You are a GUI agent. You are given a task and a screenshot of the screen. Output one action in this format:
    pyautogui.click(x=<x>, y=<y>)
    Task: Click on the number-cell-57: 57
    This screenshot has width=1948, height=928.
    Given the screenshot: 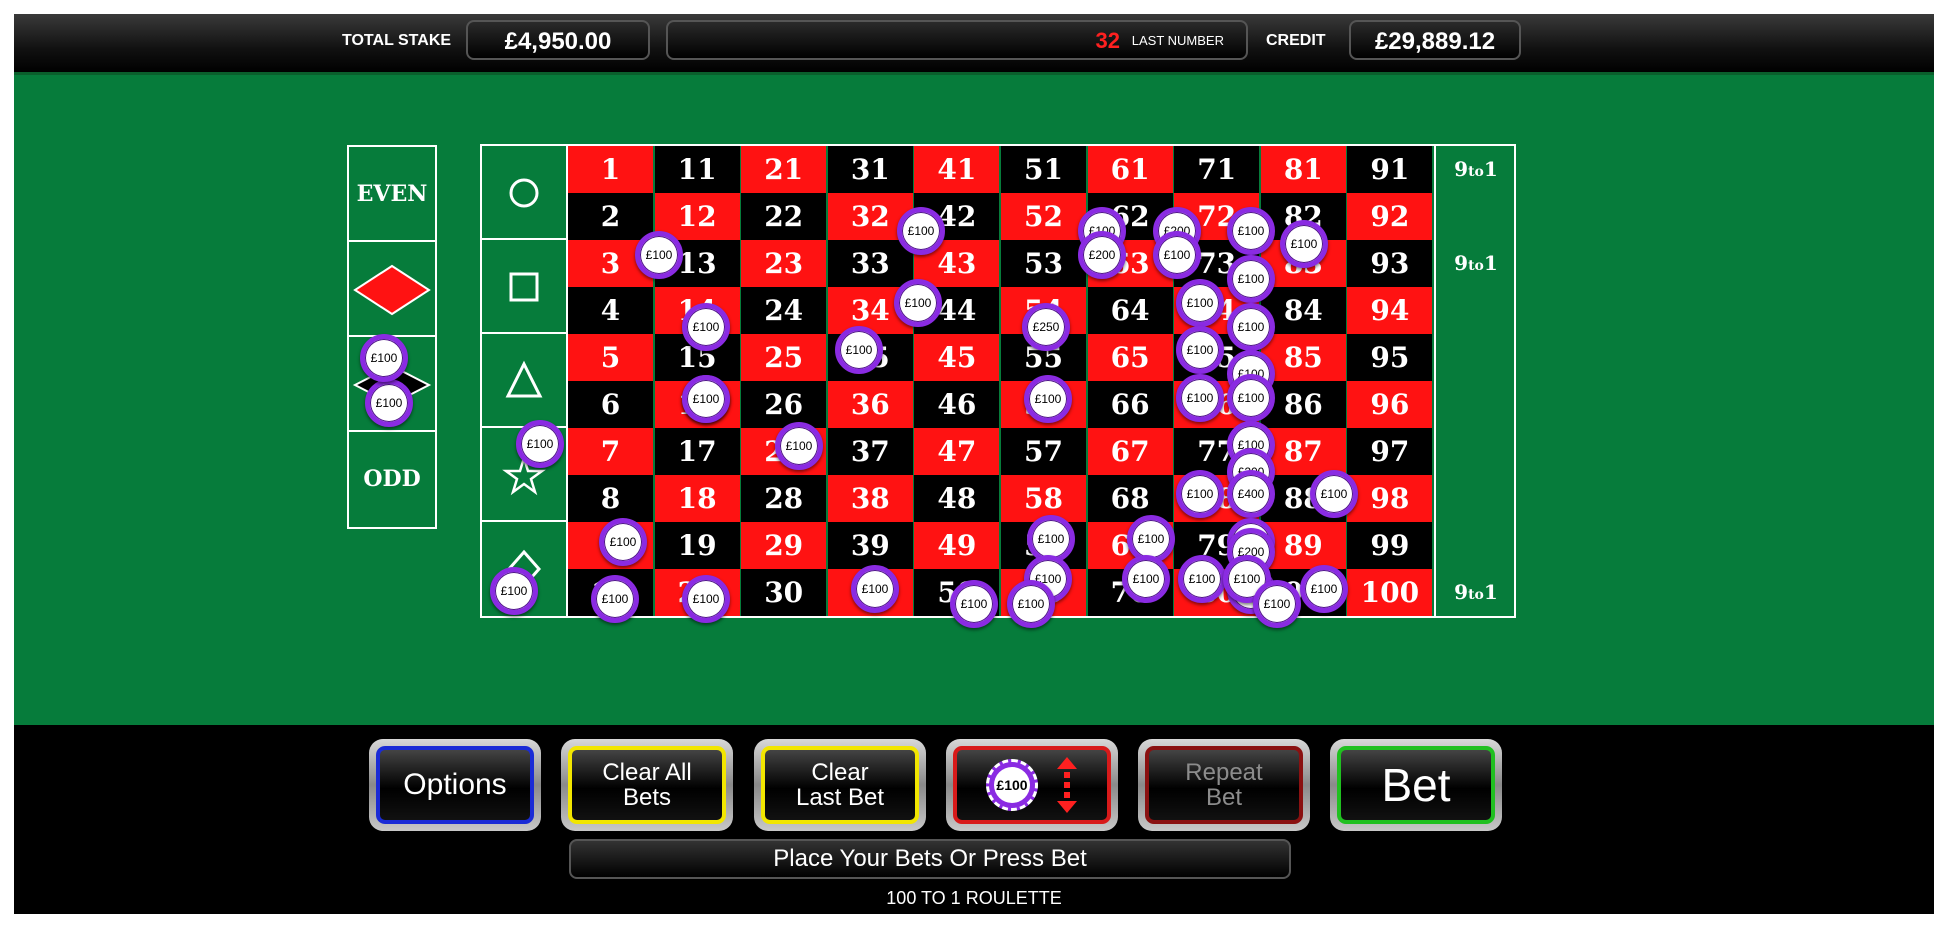 What is the action you would take?
    pyautogui.click(x=1043, y=451)
    